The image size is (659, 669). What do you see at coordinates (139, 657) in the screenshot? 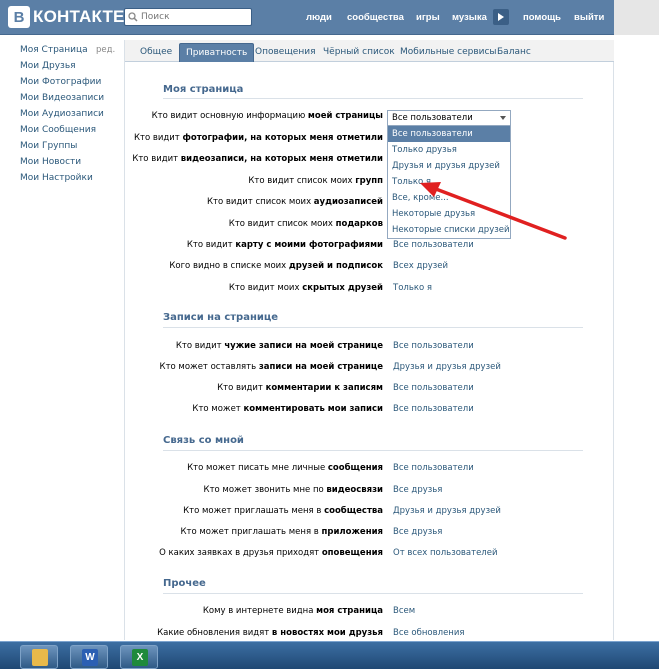
I see `taskbar-button-excel: X` at bounding box center [139, 657].